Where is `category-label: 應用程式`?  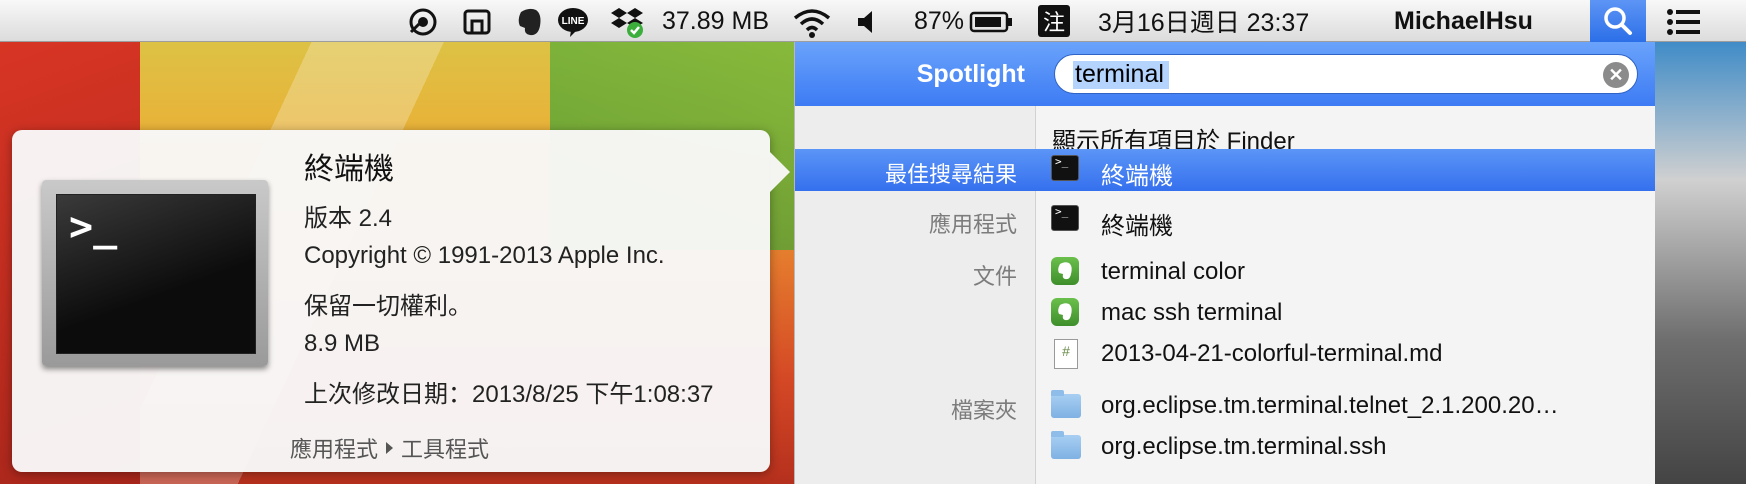
category-label: 應用程式 is located at coordinates (972, 224).